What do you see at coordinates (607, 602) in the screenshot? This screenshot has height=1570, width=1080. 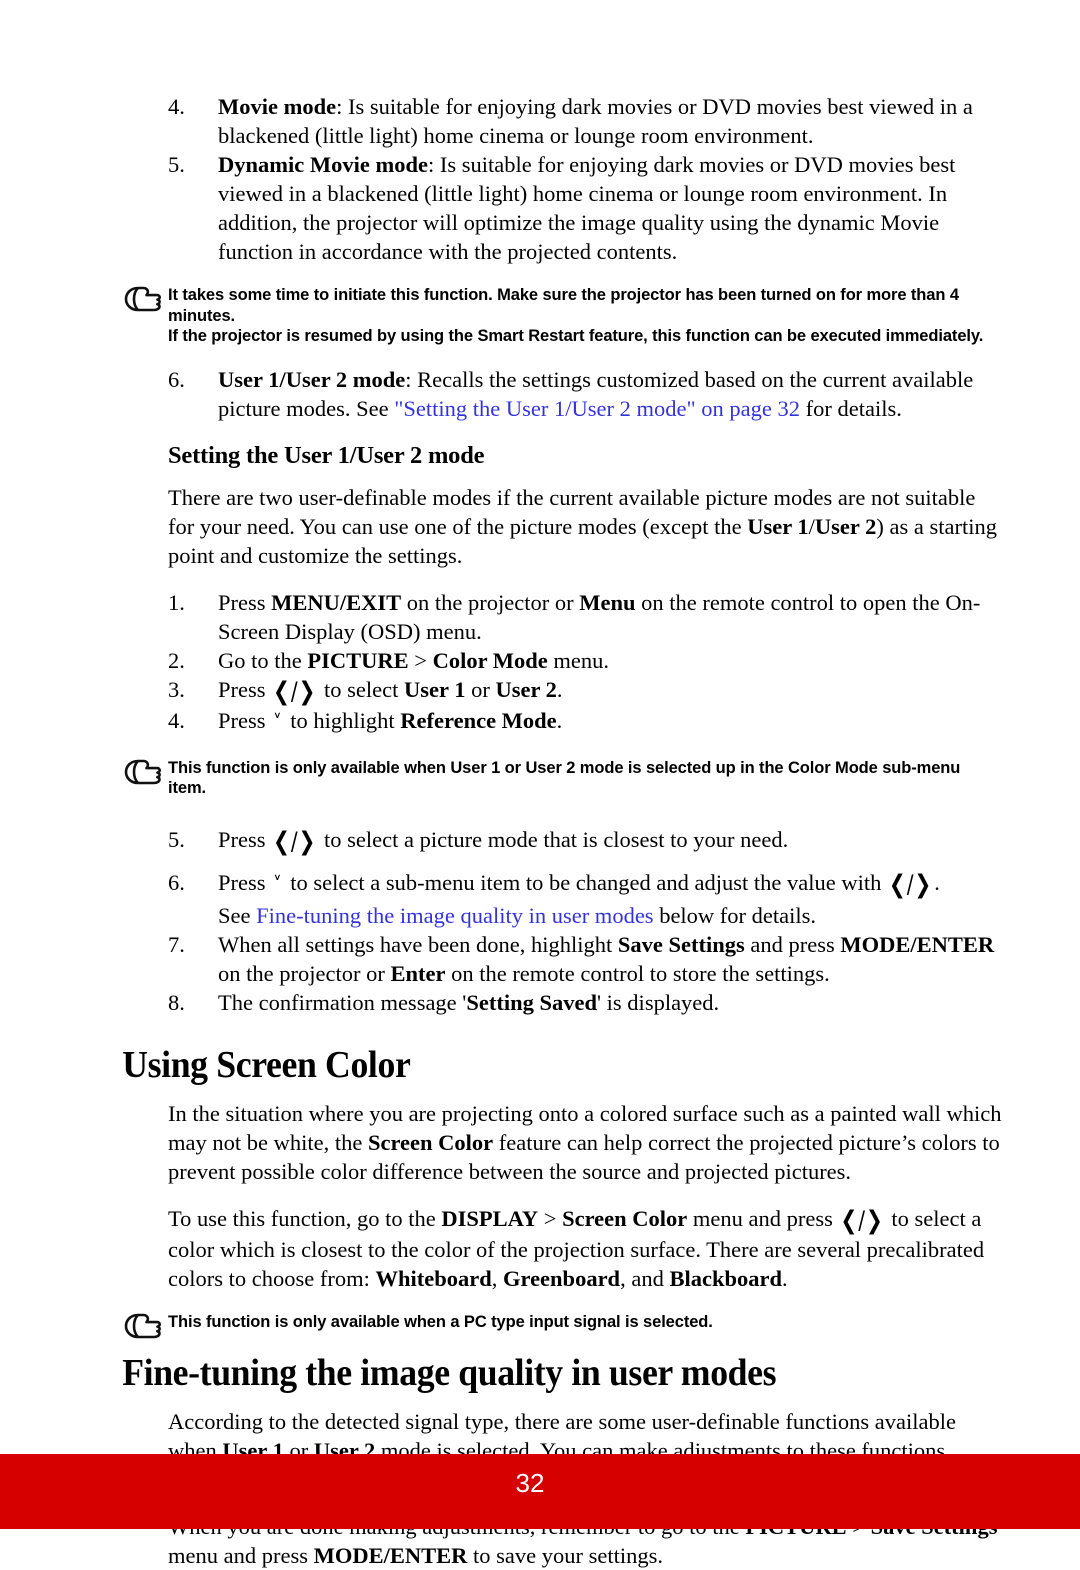 I see `key-label: Menu` at bounding box center [607, 602].